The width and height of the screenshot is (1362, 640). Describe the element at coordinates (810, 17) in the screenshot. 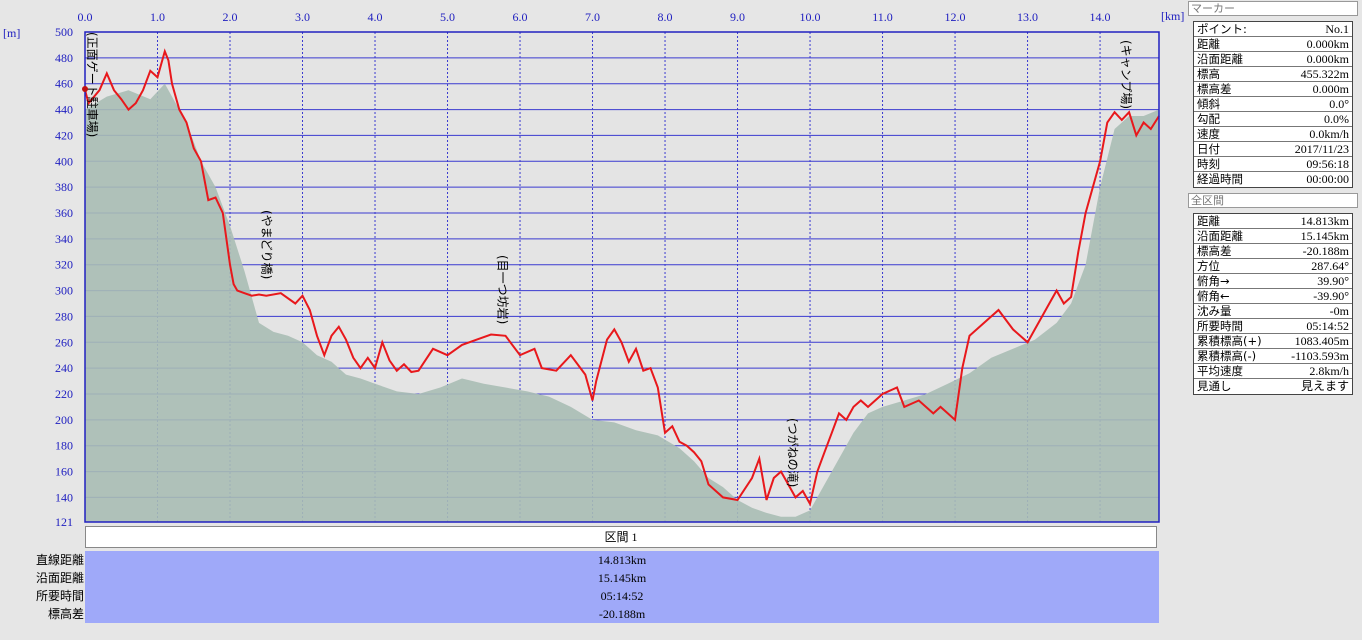

I see `x-tick-label: 10.0` at that location.